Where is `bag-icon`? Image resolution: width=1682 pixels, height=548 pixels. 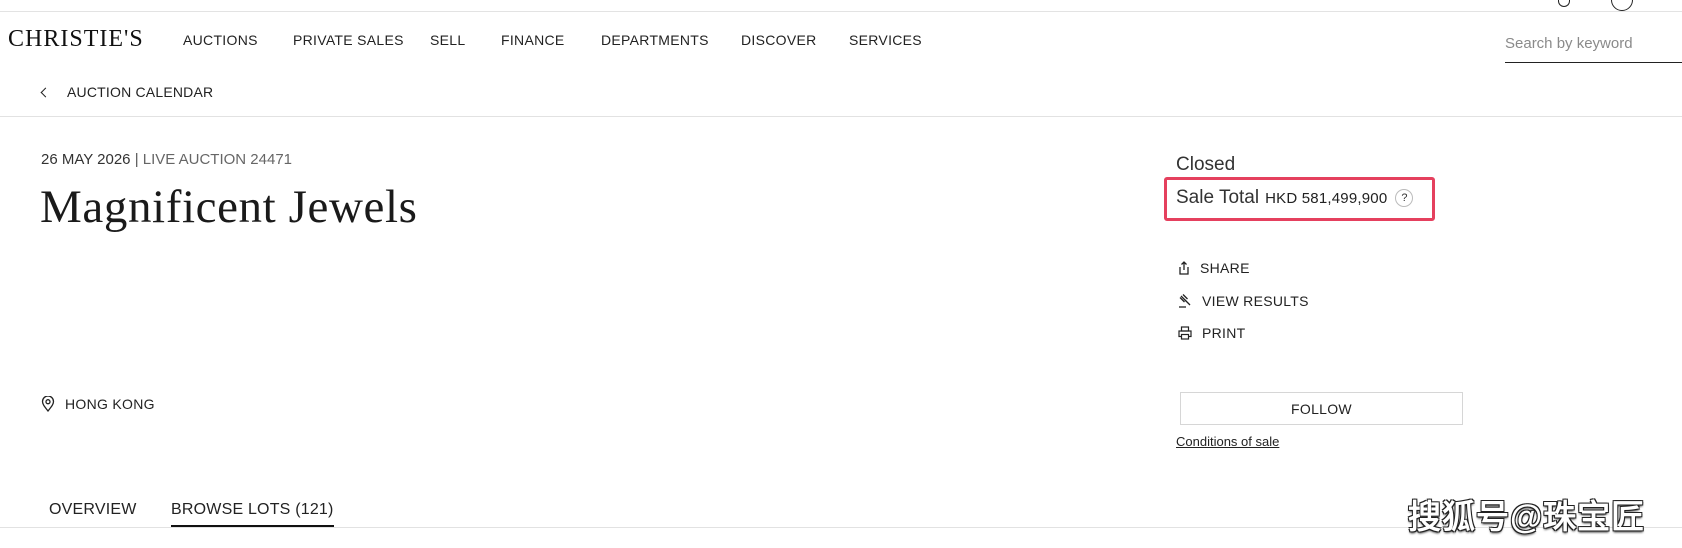
bag-icon is located at coordinates (1564, 3).